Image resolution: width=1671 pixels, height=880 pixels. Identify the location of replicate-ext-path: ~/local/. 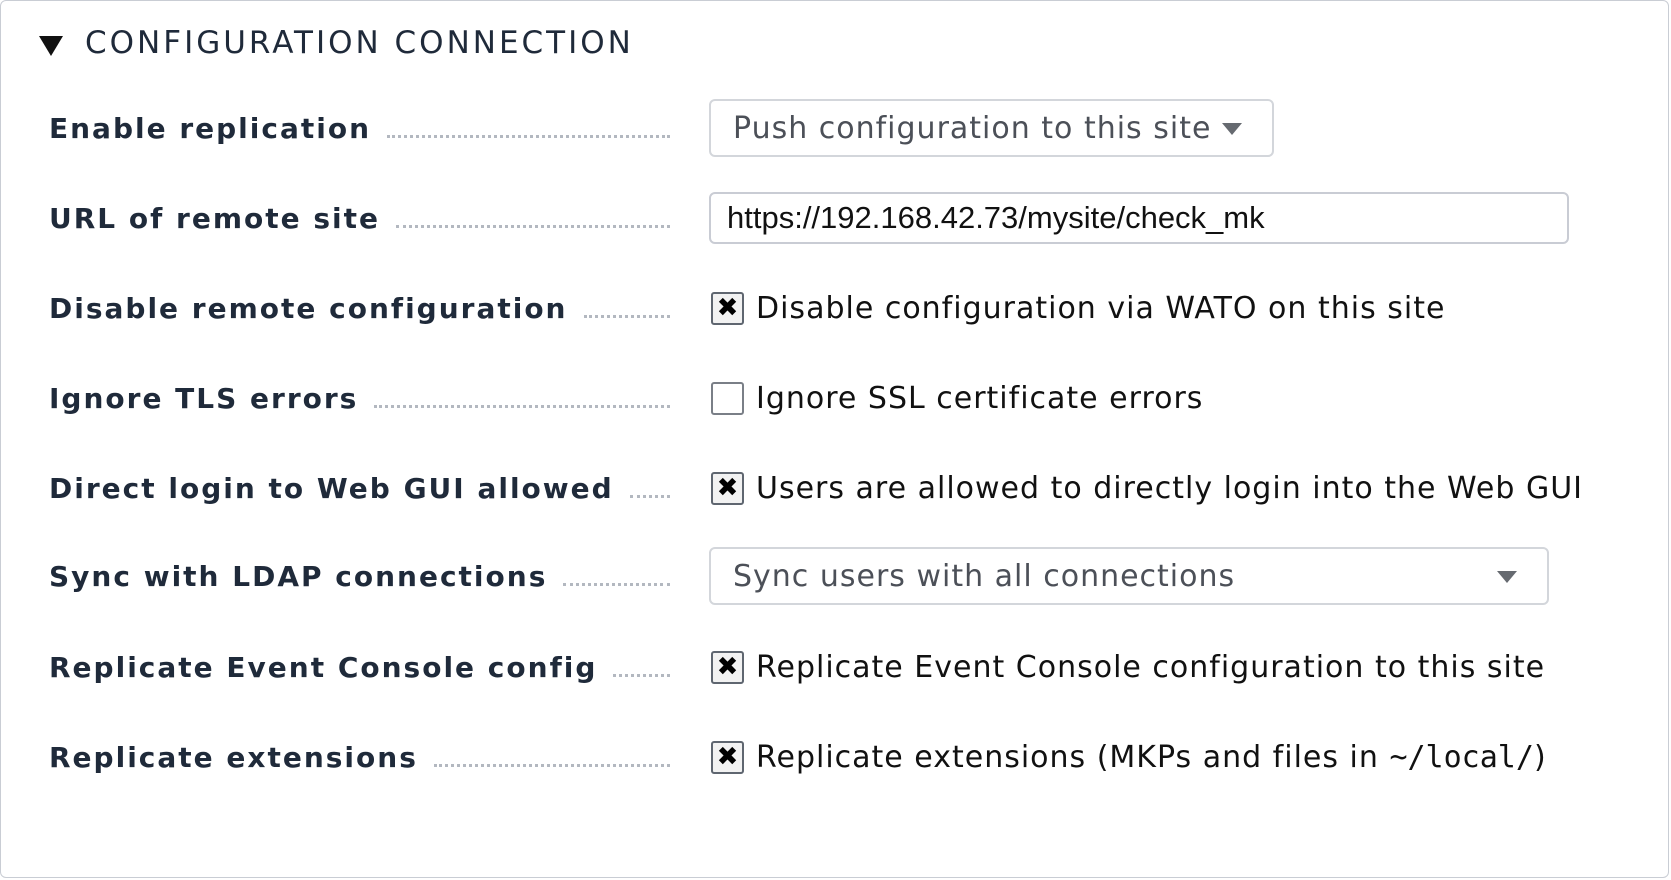
(1461, 757).